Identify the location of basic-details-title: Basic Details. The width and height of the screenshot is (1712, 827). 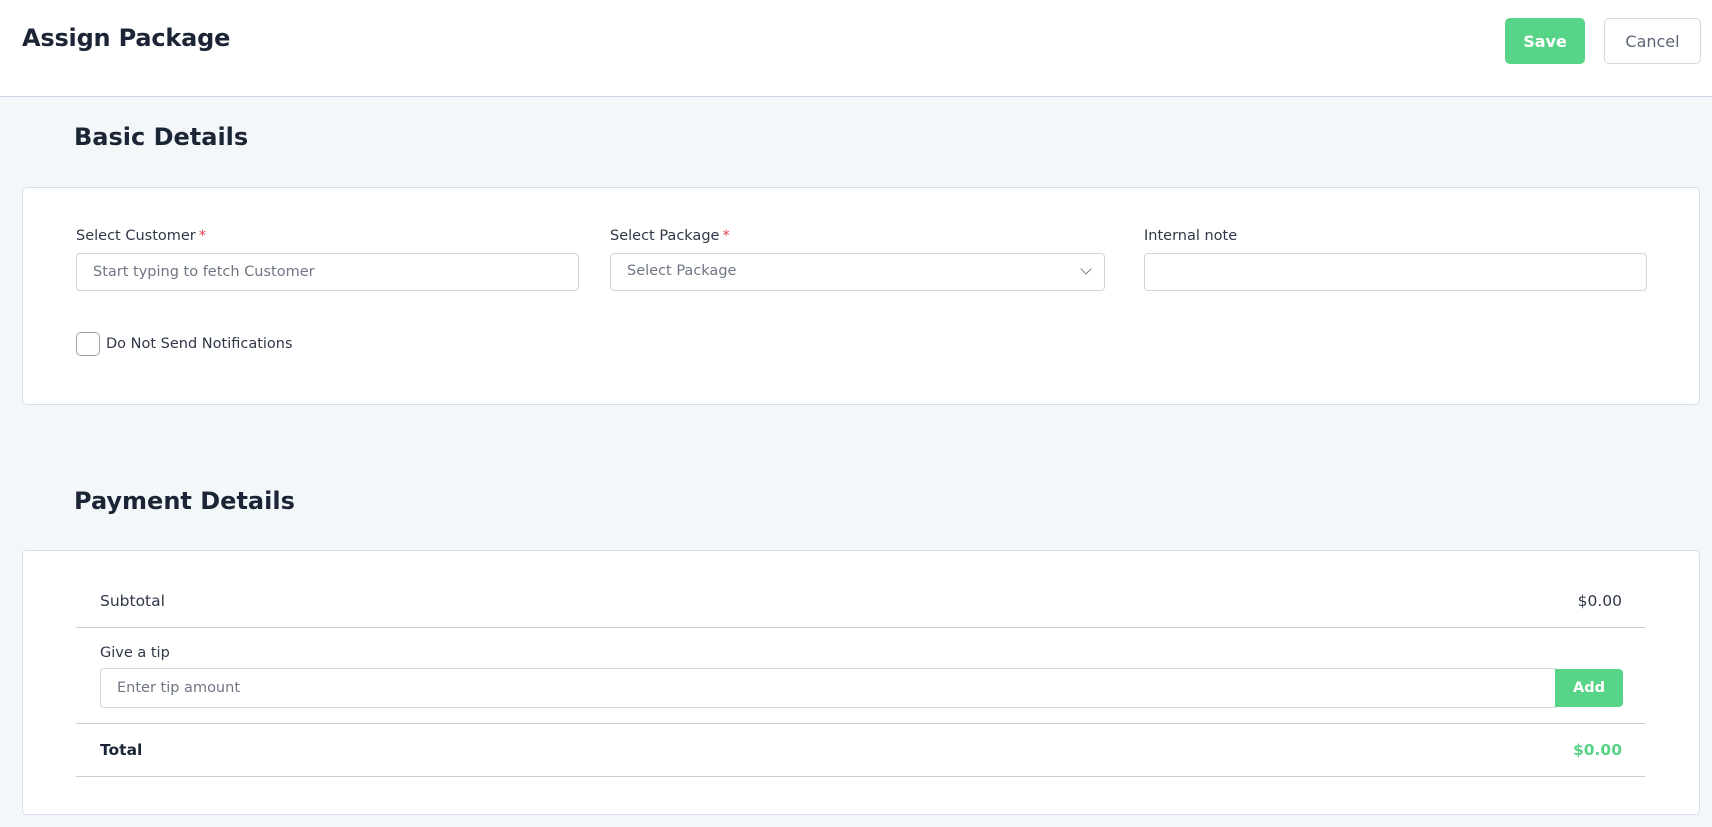
(161, 137).